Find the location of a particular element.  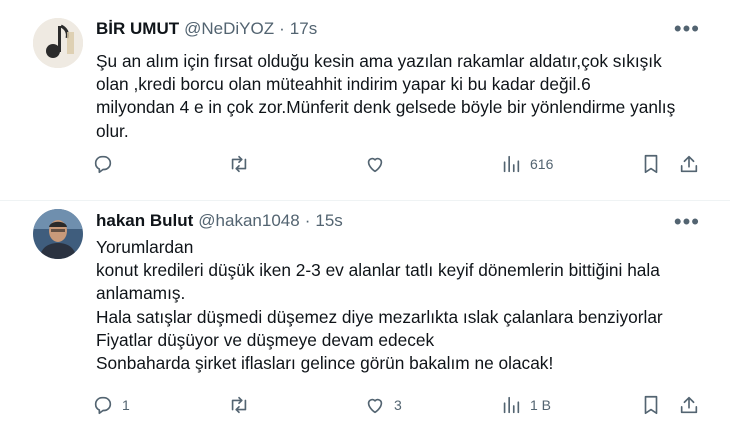

like-button is located at coordinates (379, 164).